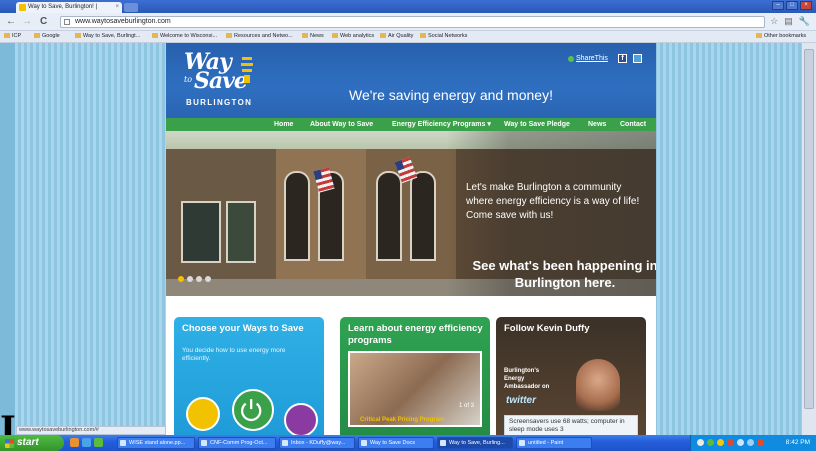  I want to click on reload-button: C, so click(43, 22).